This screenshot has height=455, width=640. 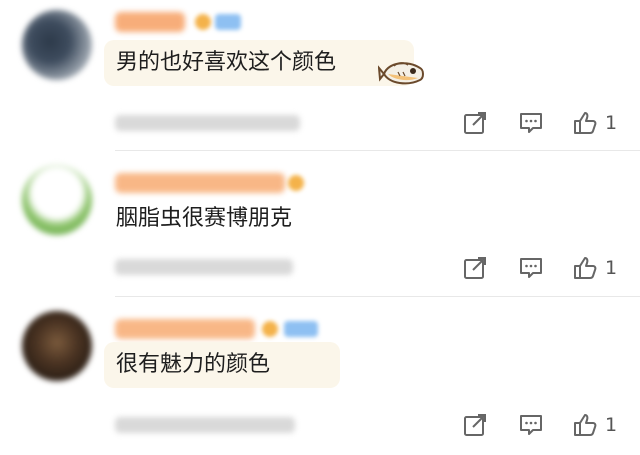 I want to click on comment-text: 胭脂虫很赛博朋克, so click(x=204, y=218).